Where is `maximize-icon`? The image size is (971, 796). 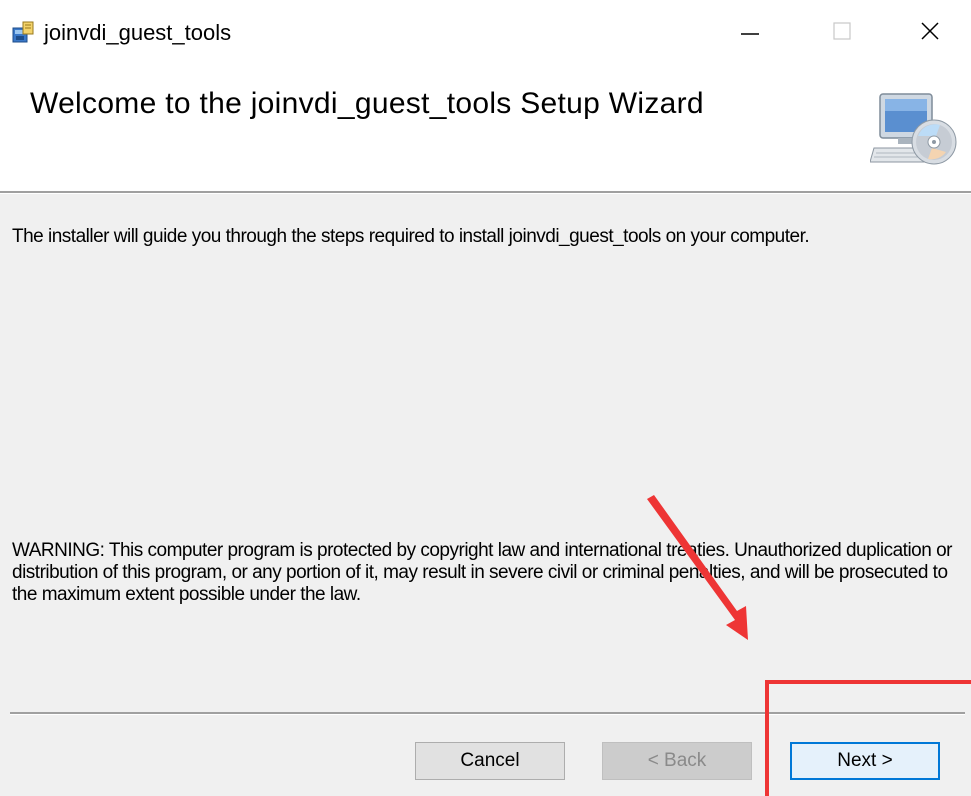 maximize-icon is located at coordinates (842, 33).